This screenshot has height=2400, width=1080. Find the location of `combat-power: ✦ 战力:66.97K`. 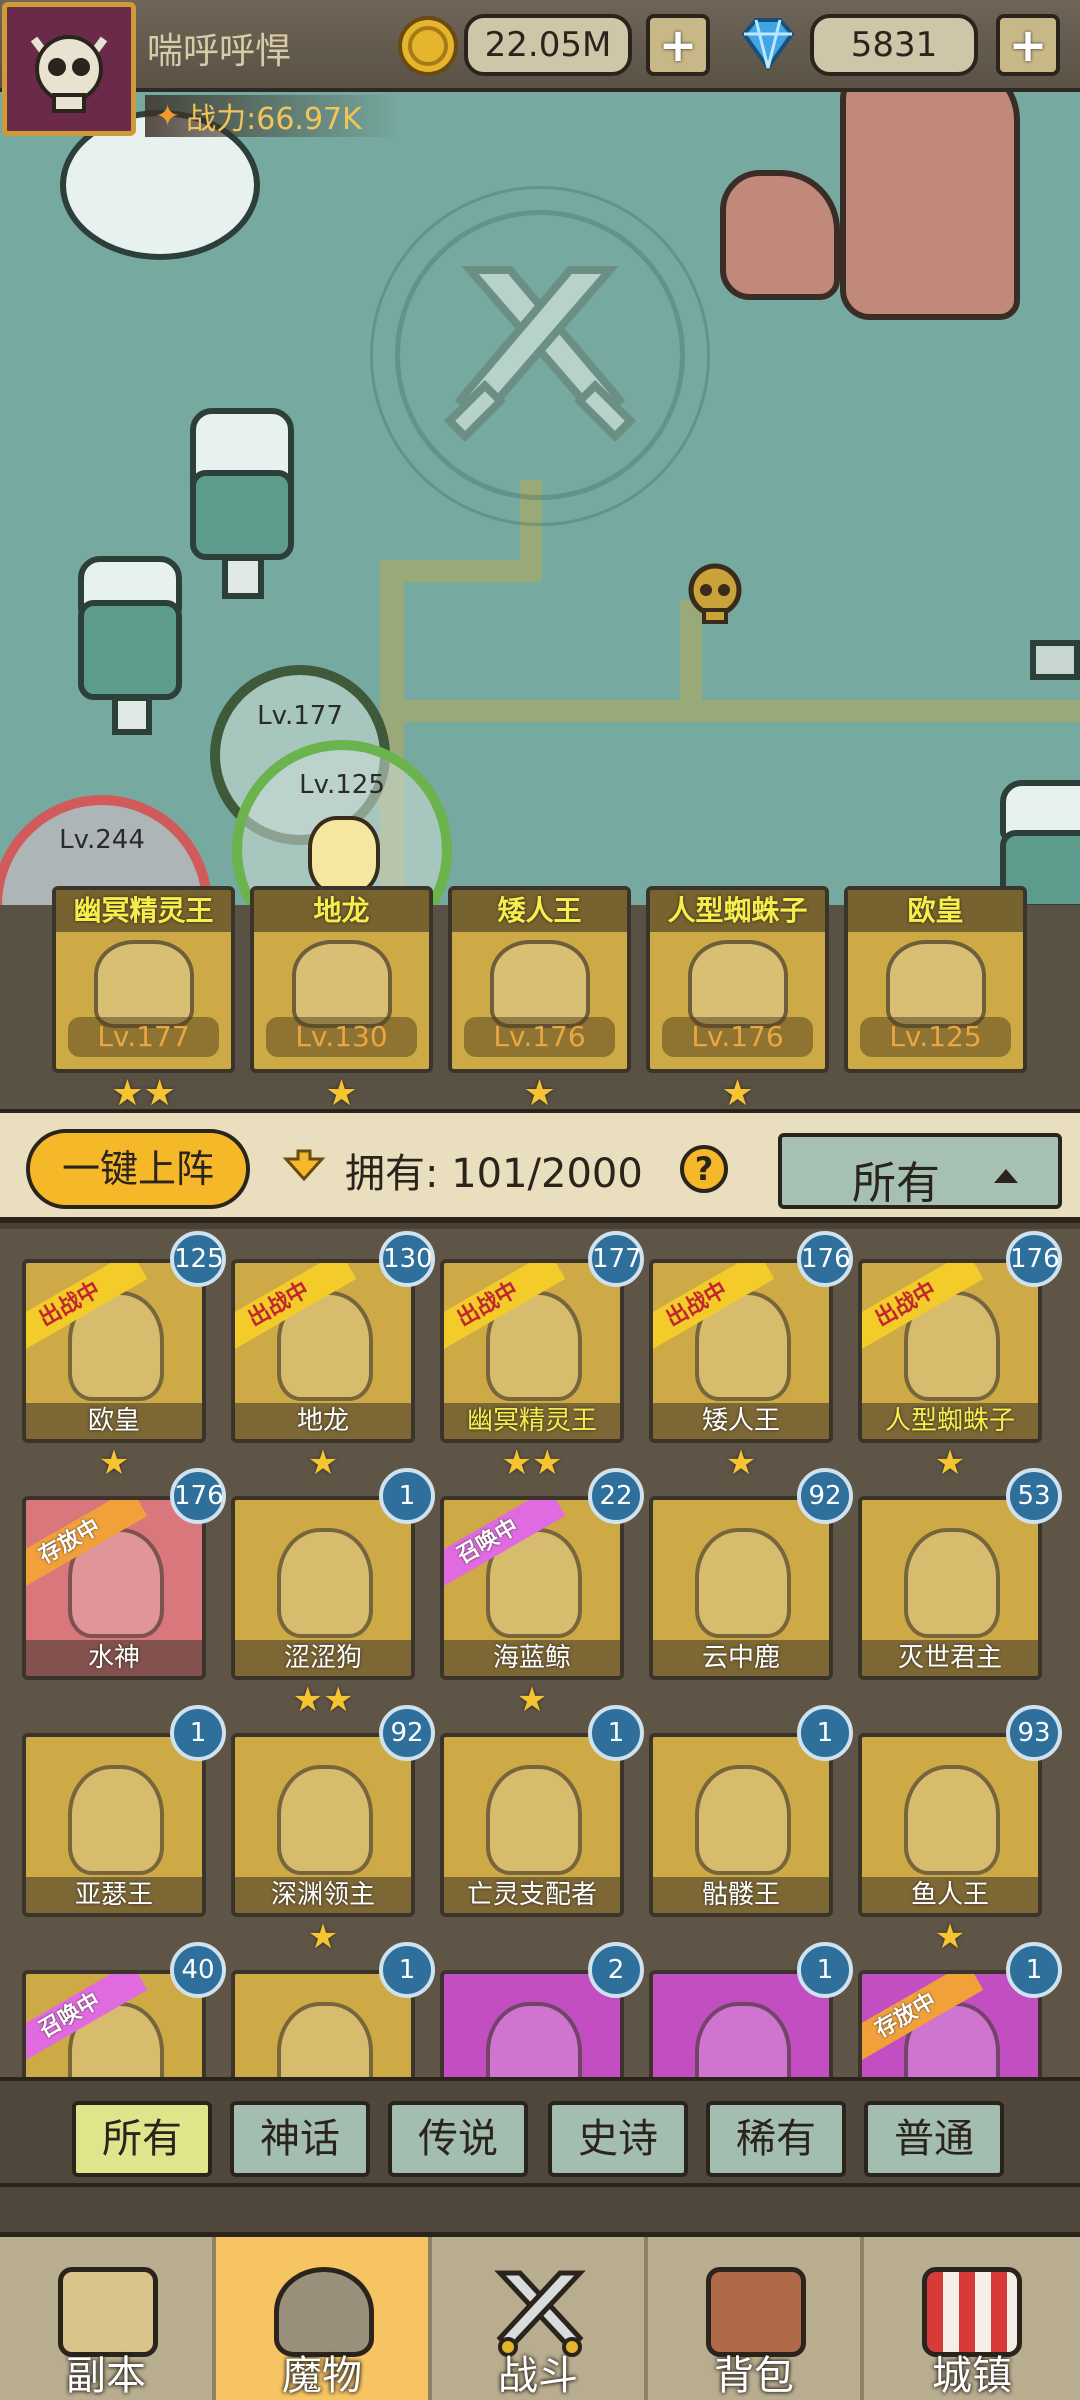

combat-power: ✦ 战力:66.97K is located at coordinates (273, 116).